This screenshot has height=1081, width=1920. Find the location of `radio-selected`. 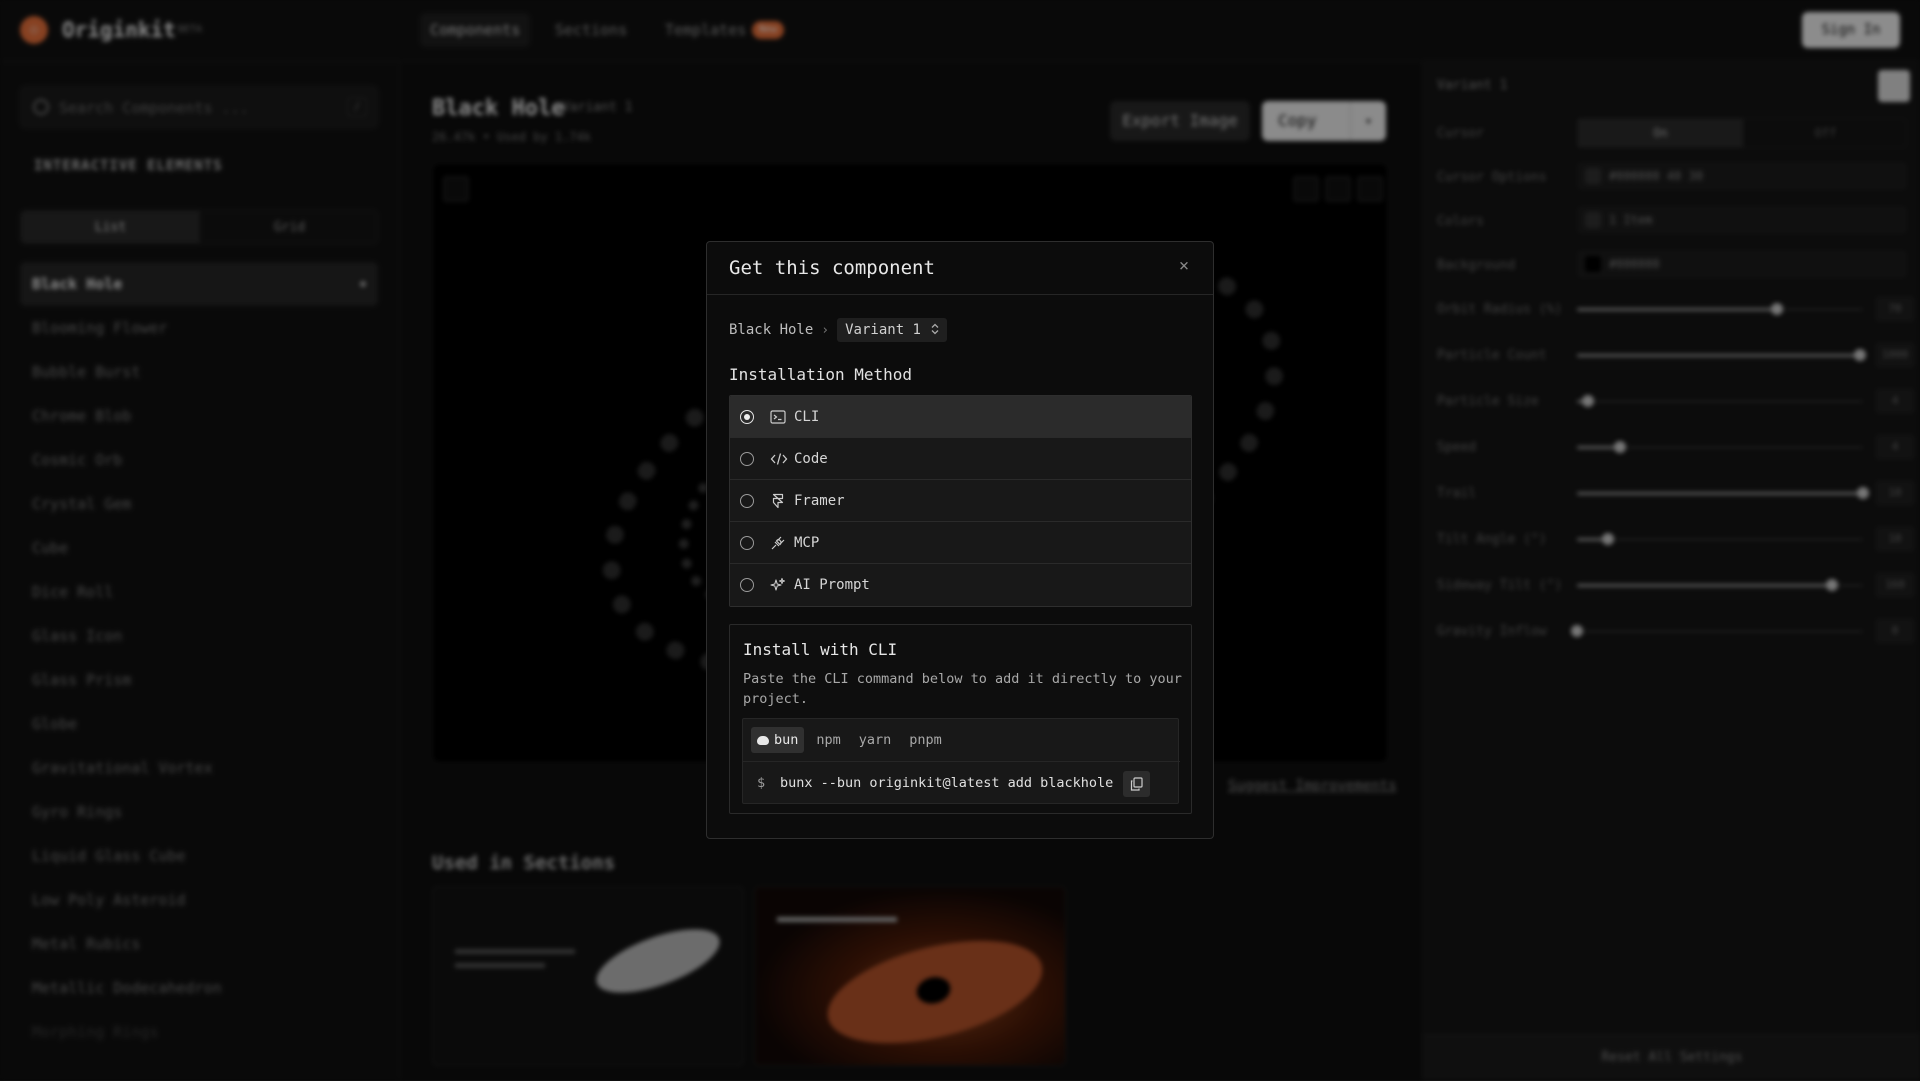

radio-selected is located at coordinates (747, 417).